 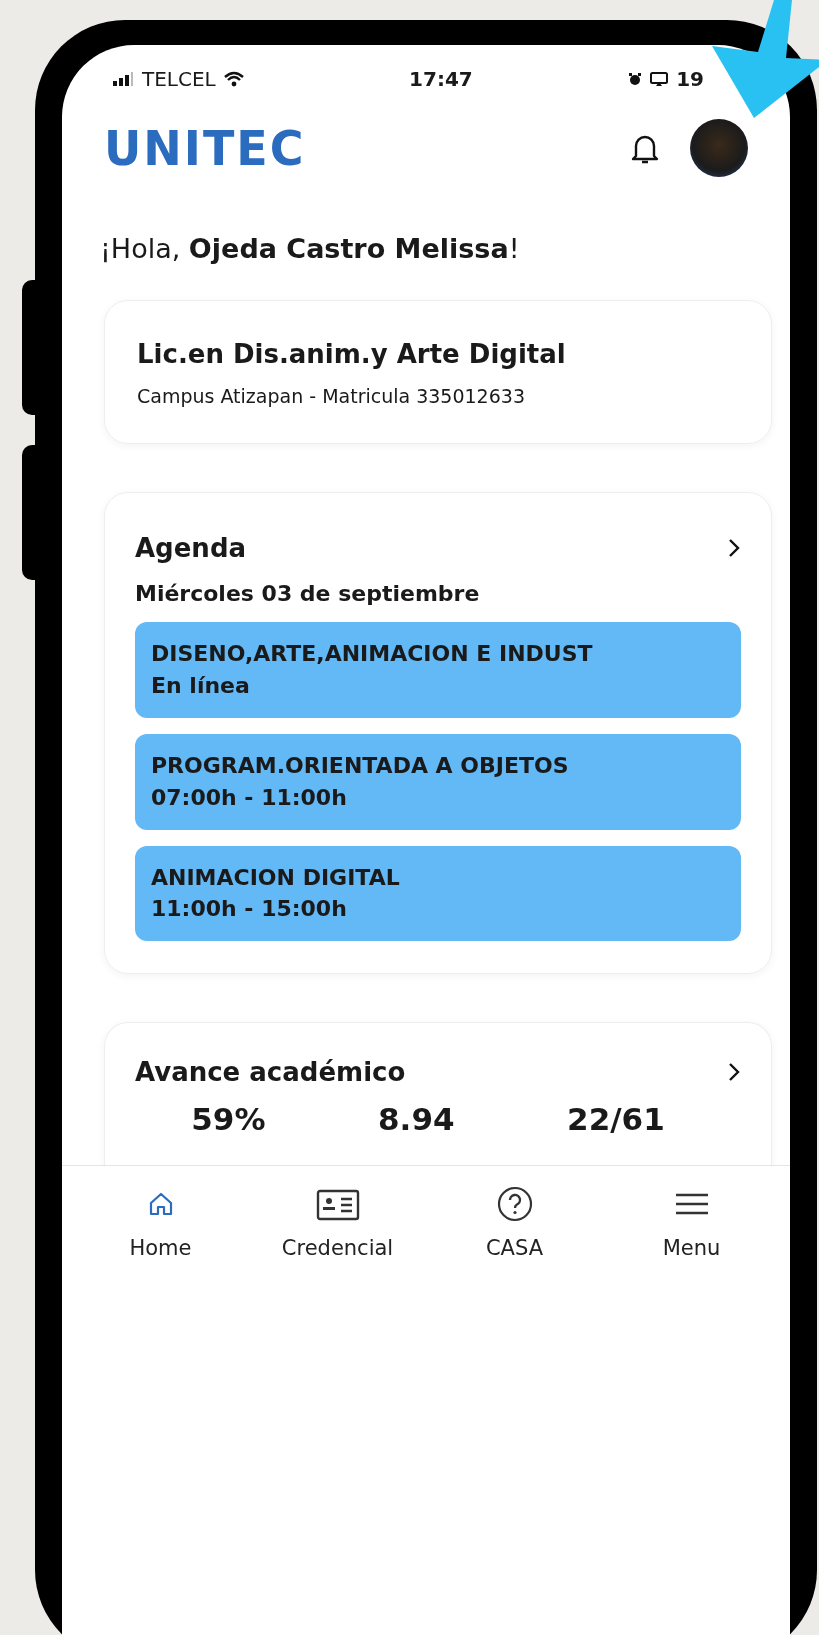 I want to click on chevron-right-icon, so click(x=734, y=548).